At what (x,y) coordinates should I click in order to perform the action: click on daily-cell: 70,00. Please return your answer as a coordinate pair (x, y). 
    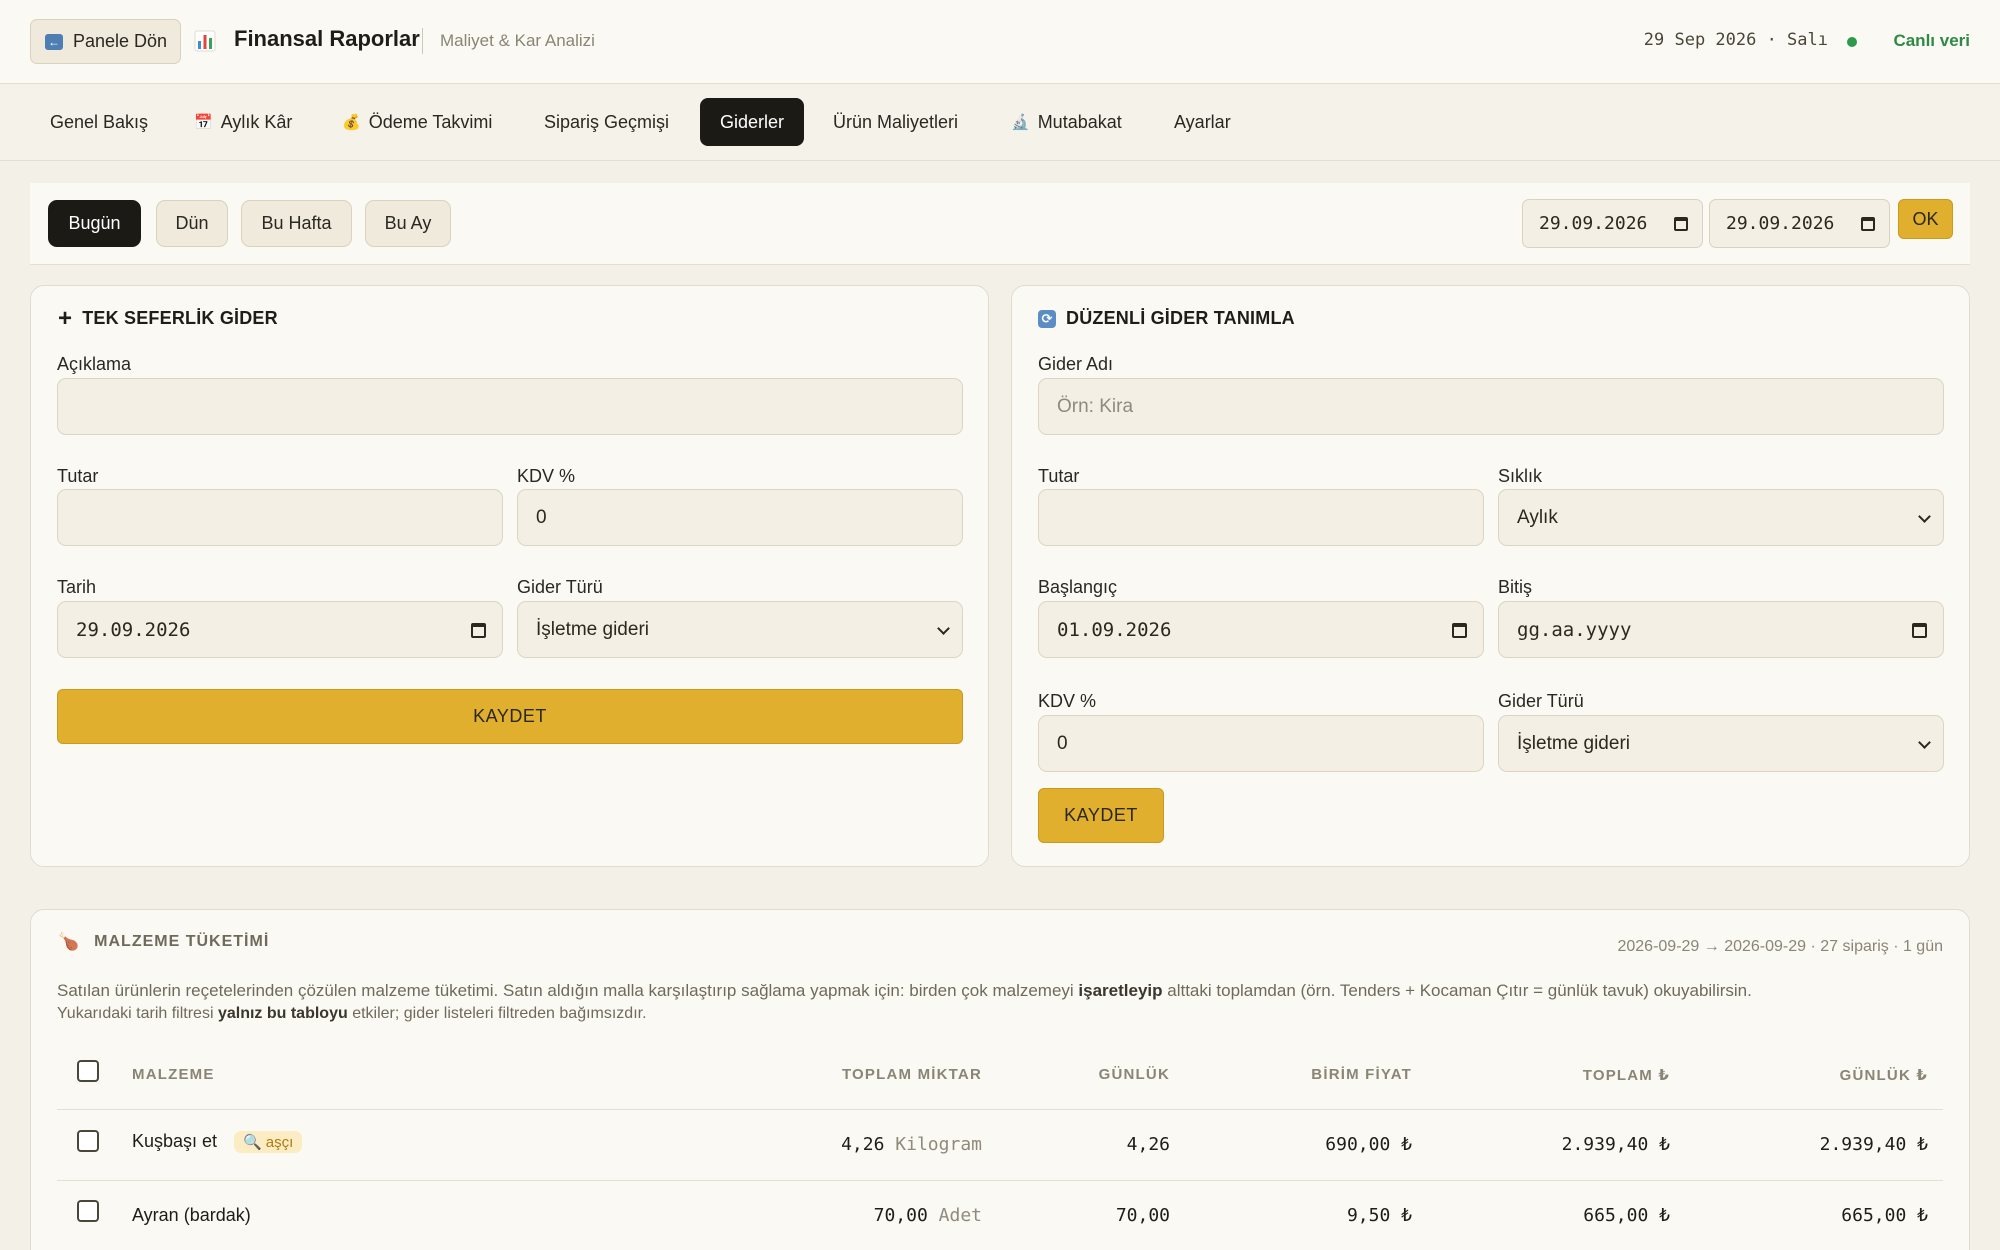
    Looking at the image, I should click on (1142, 1215).